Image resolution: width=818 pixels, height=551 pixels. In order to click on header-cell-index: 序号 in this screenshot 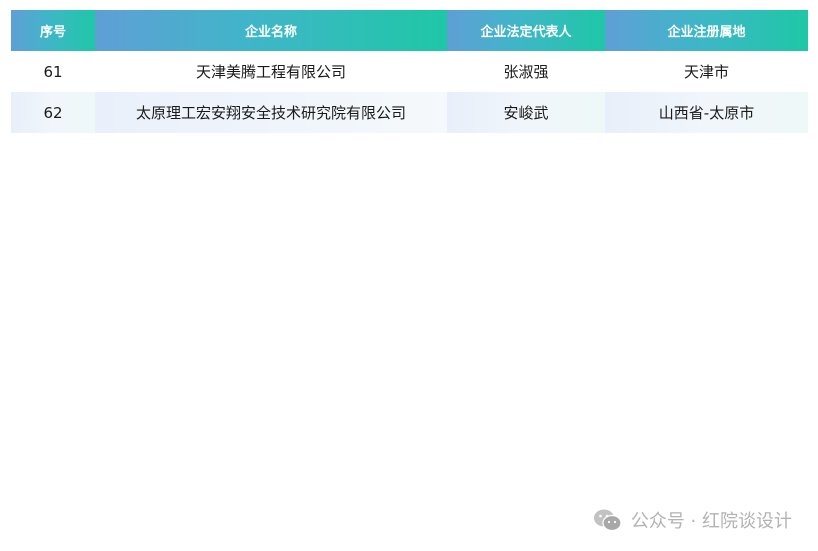, I will do `click(53, 30)`.